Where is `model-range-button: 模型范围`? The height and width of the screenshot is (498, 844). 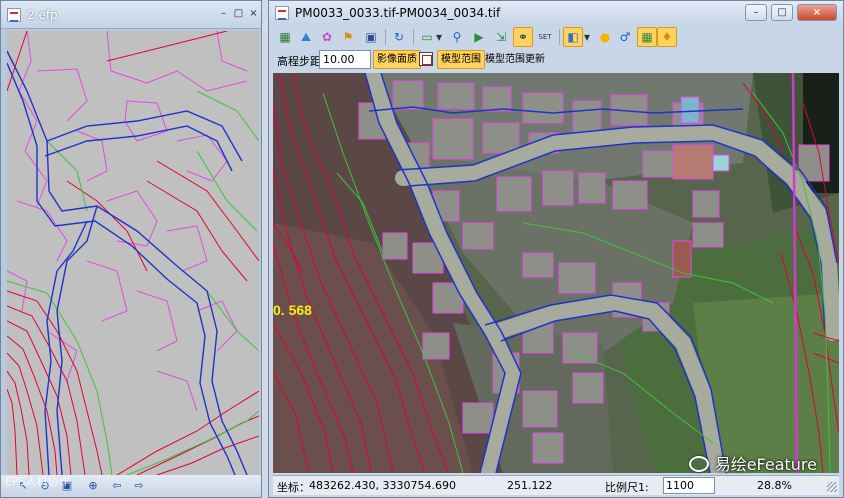 model-range-button: 模型范围 is located at coordinates (461, 59).